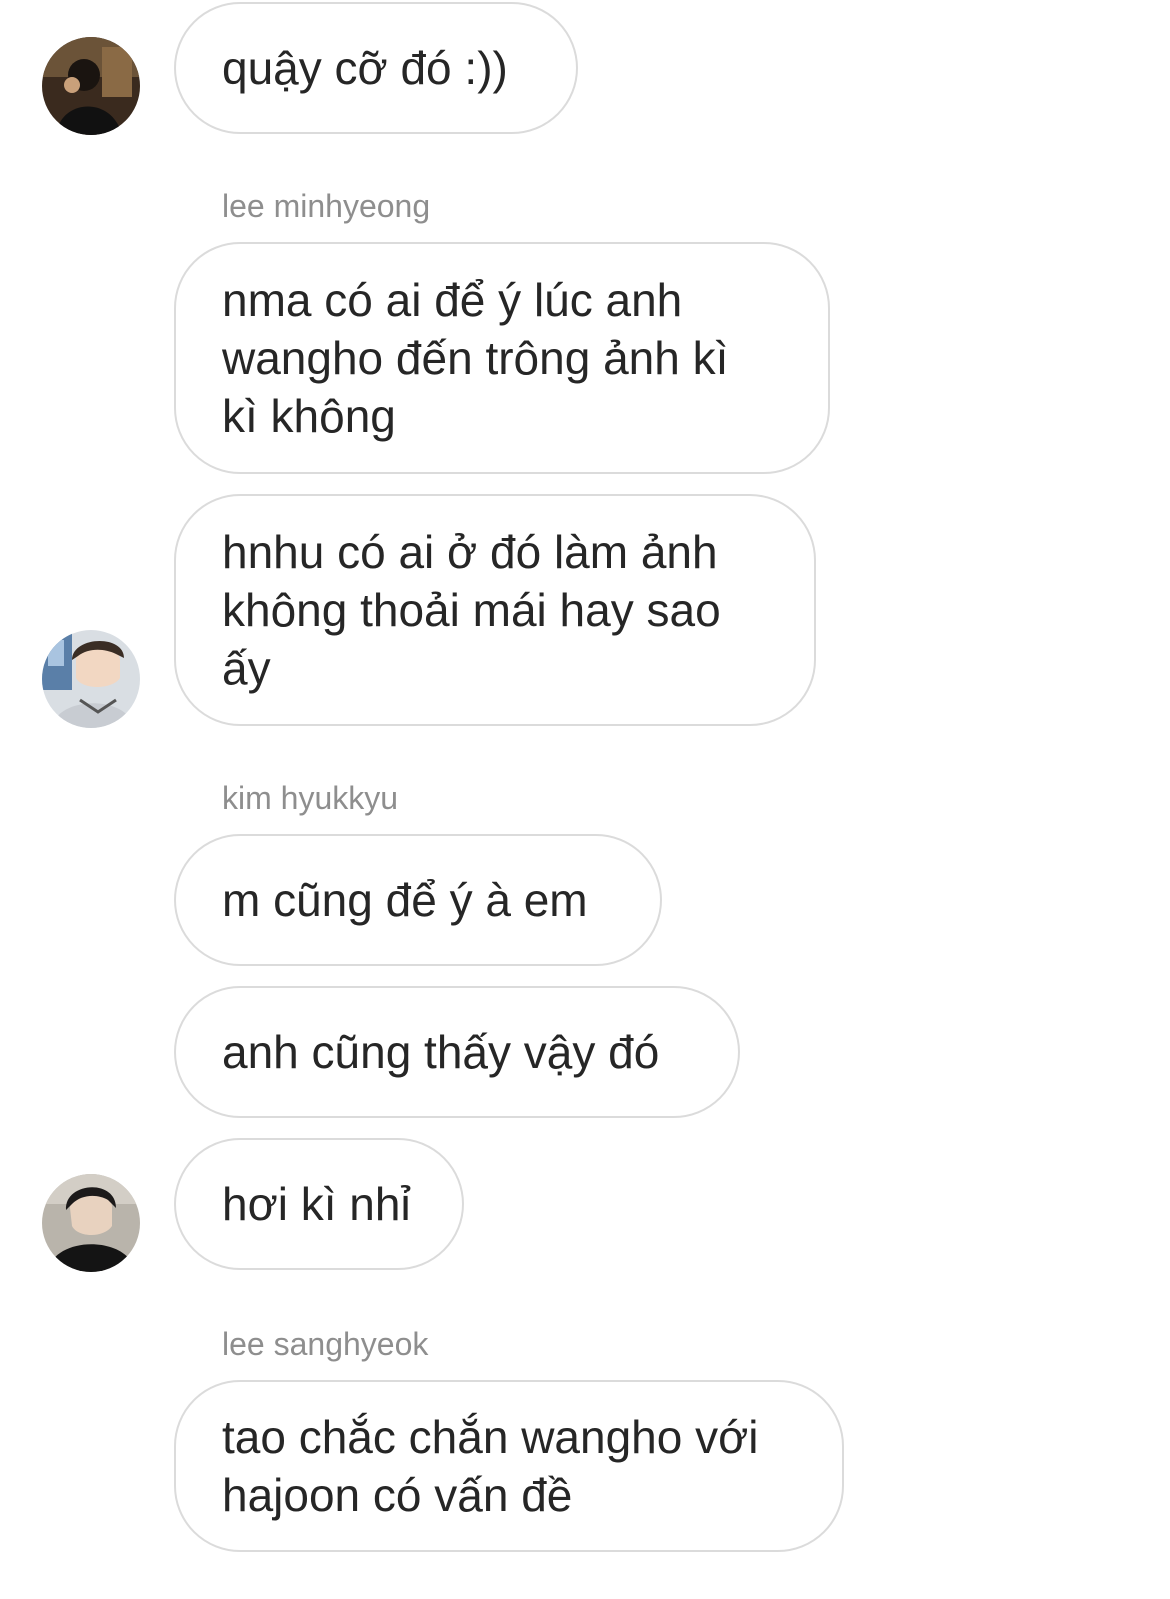 This screenshot has width=1170, height=1599. I want to click on message-bubble: anh cũng thấy vậy đó, so click(457, 1052).